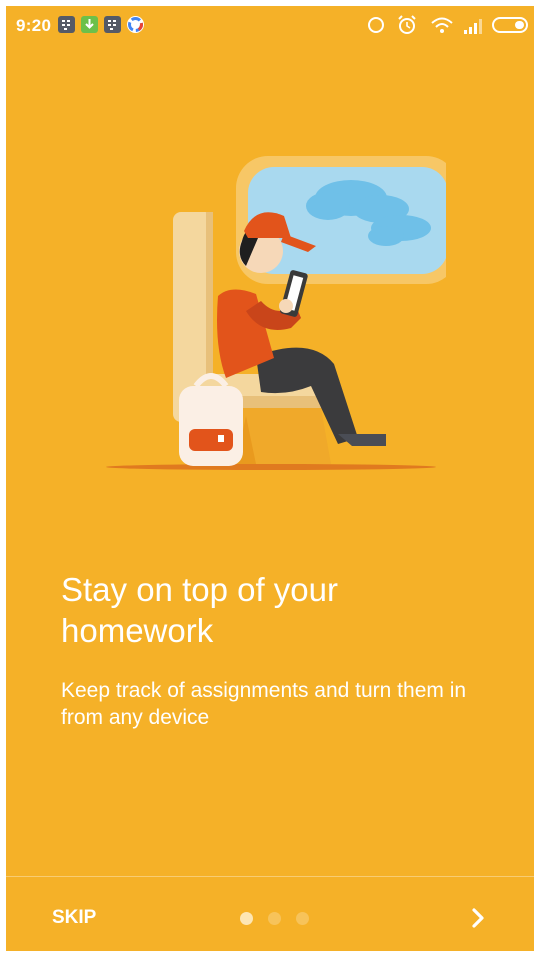 Image resolution: width=540 pixels, height=957 pixels. What do you see at coordinates (34, 25) in the screenshot?
I see `status-time: 9:20` at bounding box center [34, 25].